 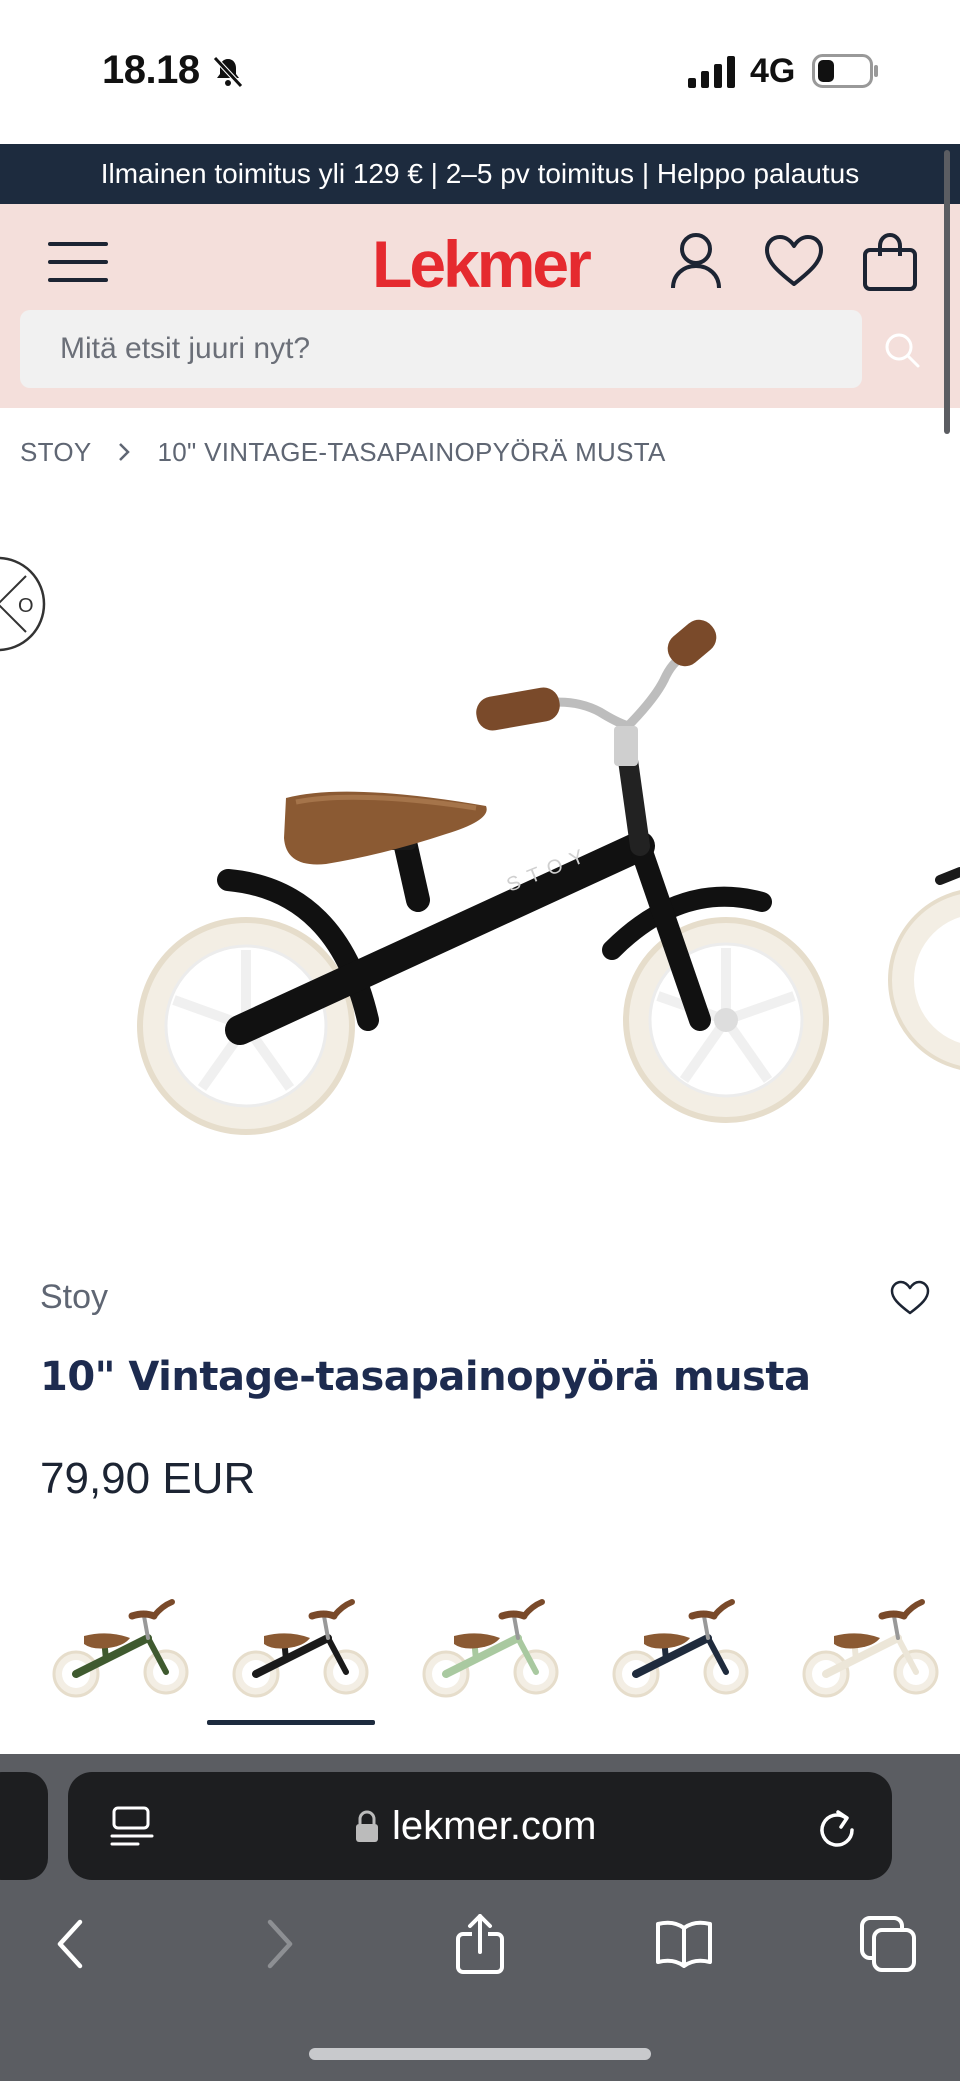 I want to click on variant-thumbnail-black, so click(x=301, y=1640).